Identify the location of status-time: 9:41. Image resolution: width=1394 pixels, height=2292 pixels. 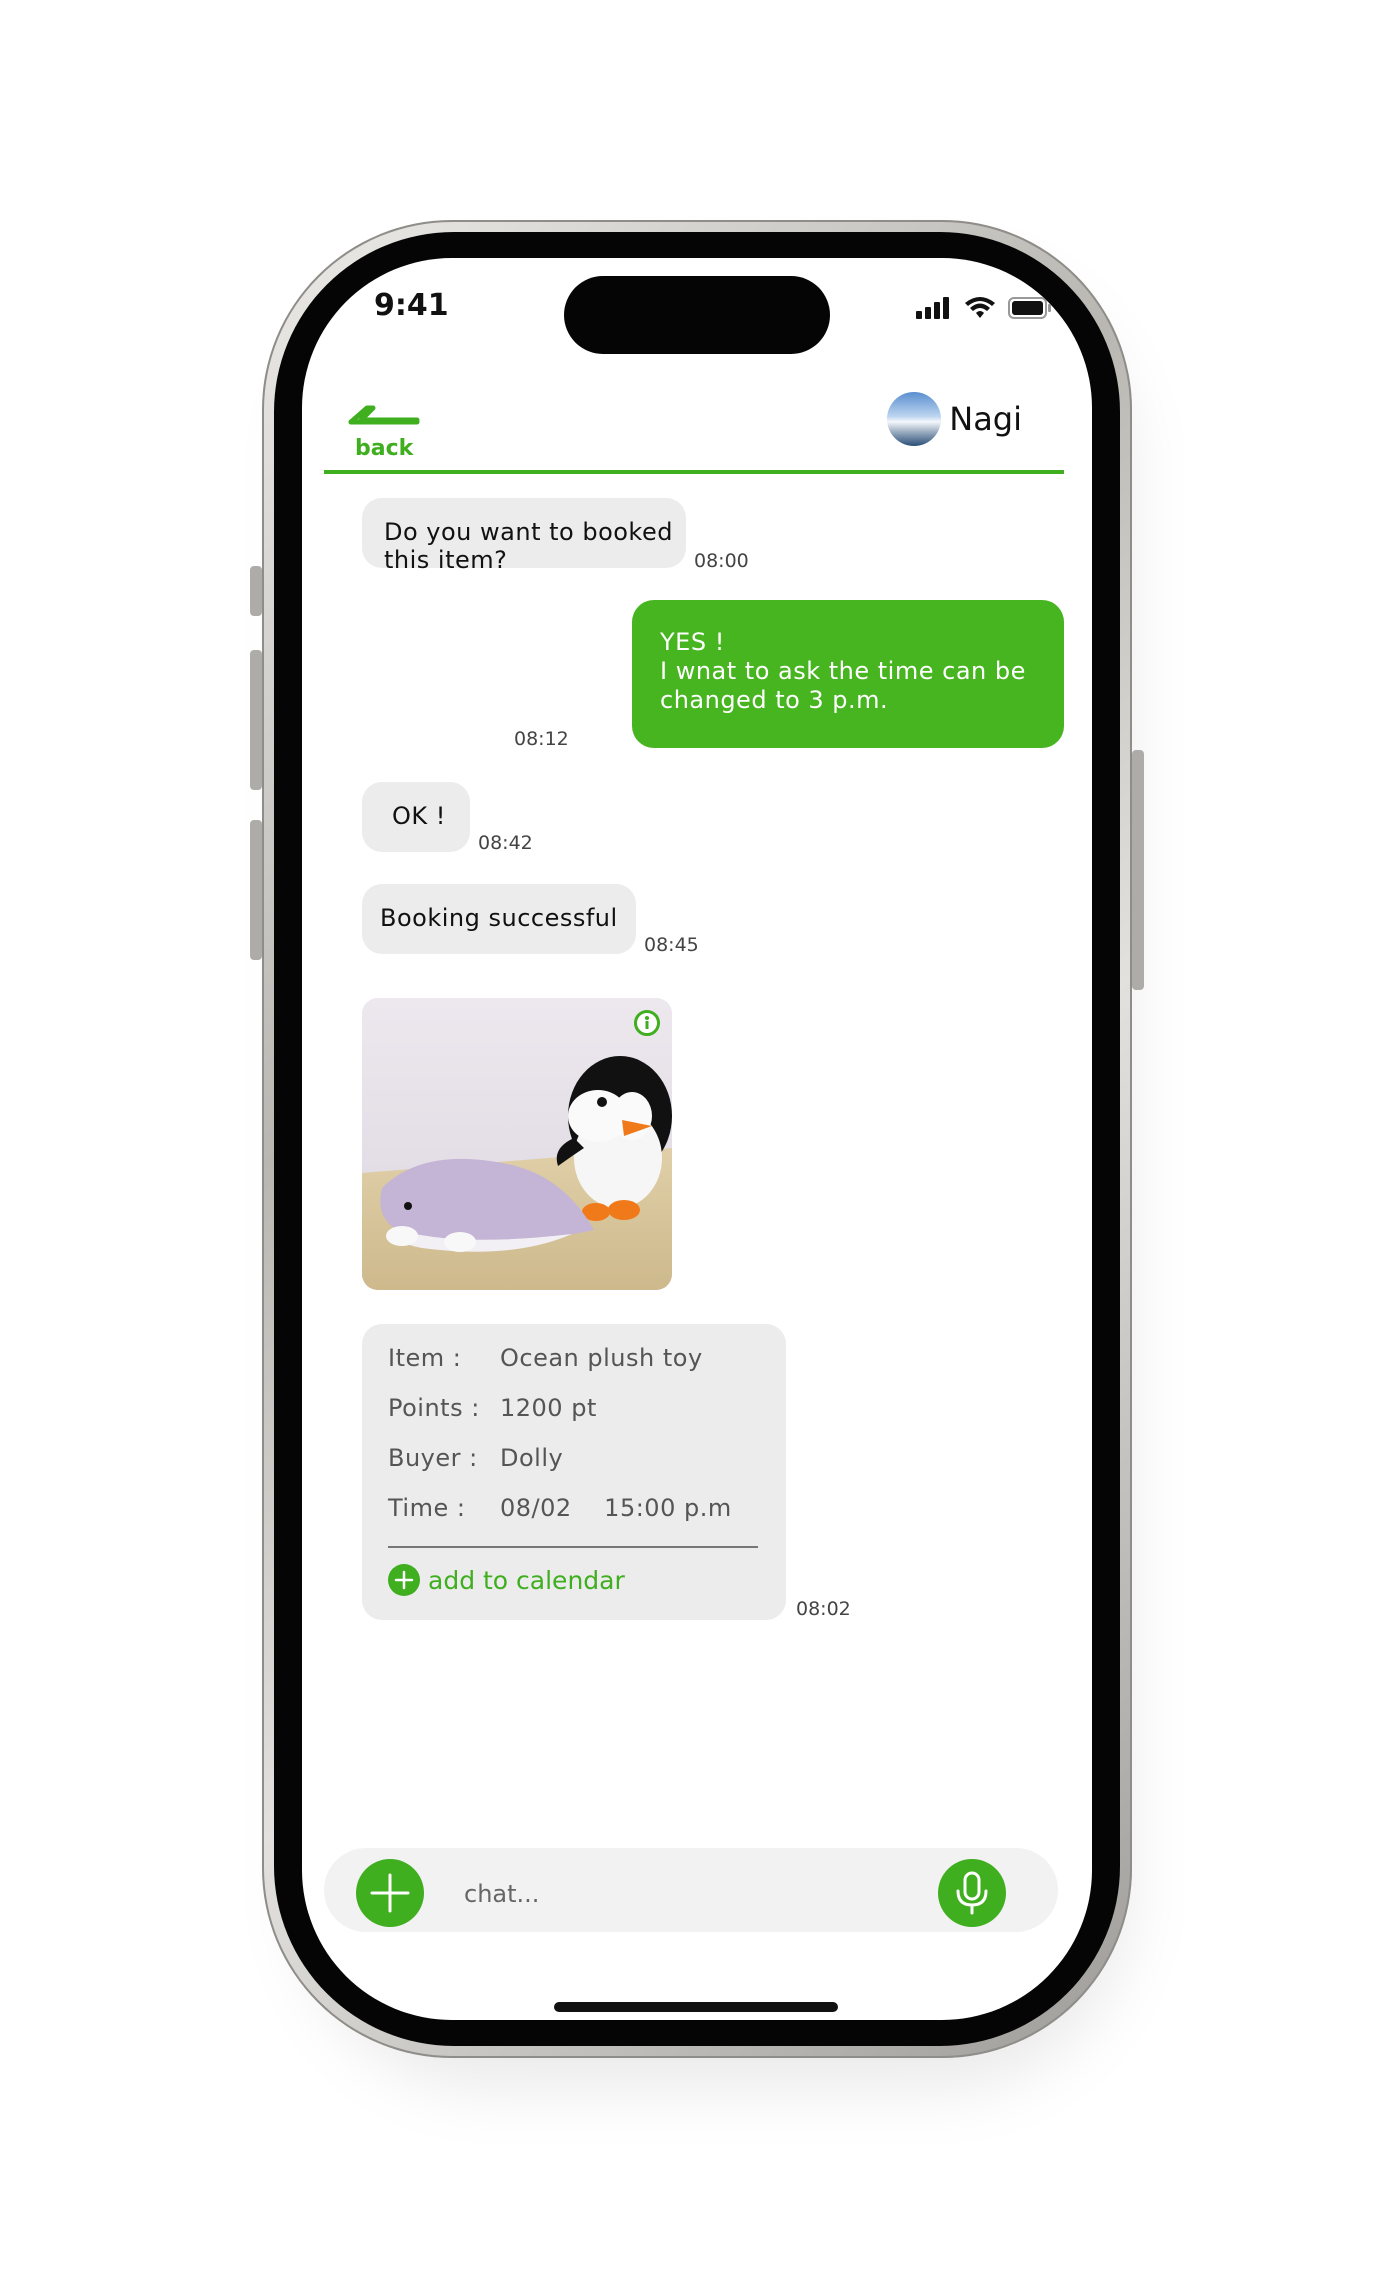
(411, 305).